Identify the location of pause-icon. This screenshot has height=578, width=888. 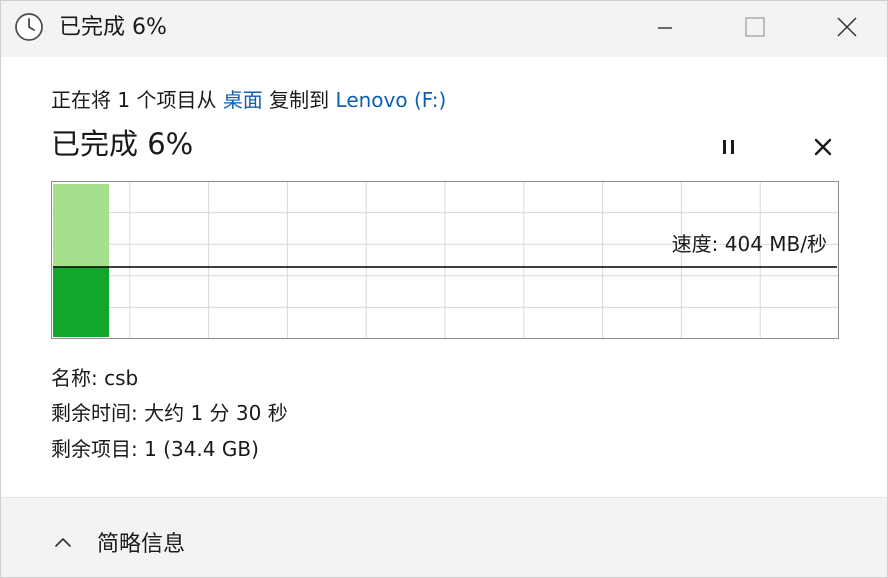
(728, 147).